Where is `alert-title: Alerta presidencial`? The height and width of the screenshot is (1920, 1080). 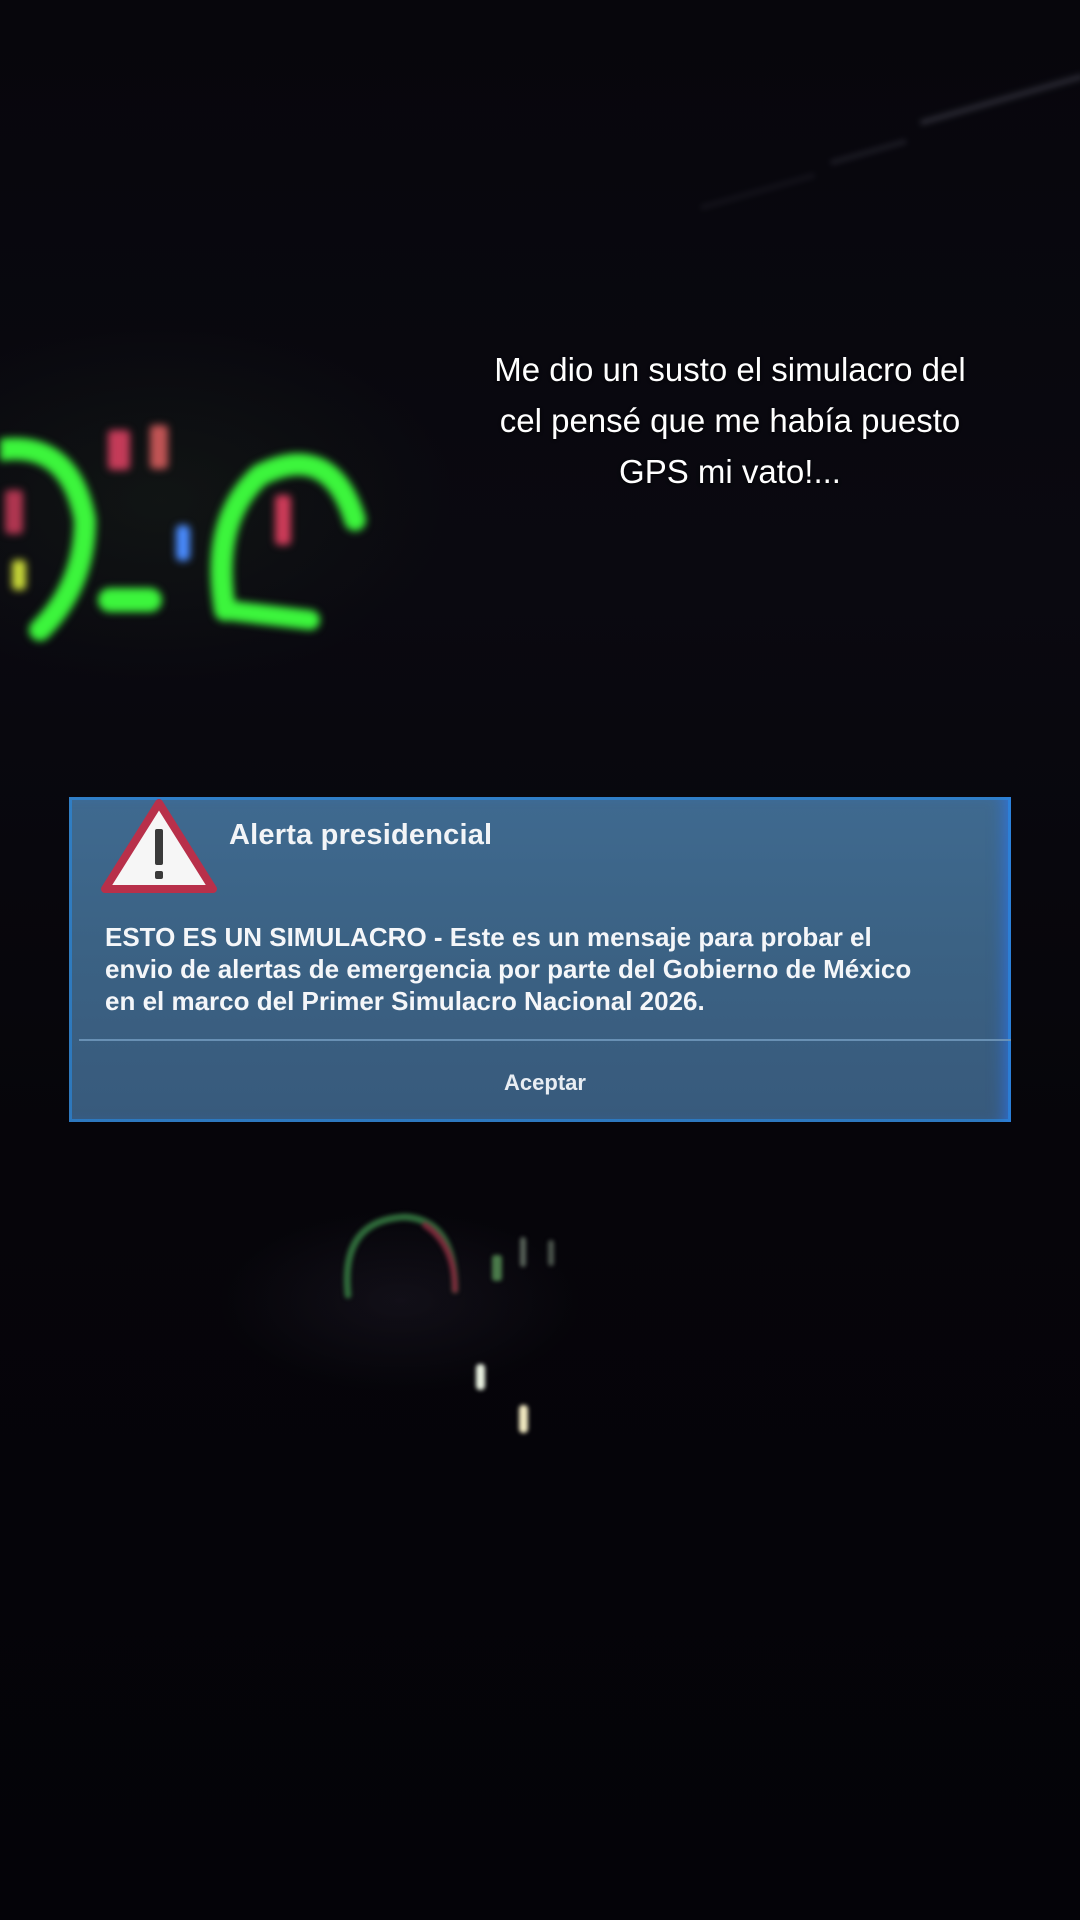 alert-title: Alerta presidencial is located at coordinates (361, 835).